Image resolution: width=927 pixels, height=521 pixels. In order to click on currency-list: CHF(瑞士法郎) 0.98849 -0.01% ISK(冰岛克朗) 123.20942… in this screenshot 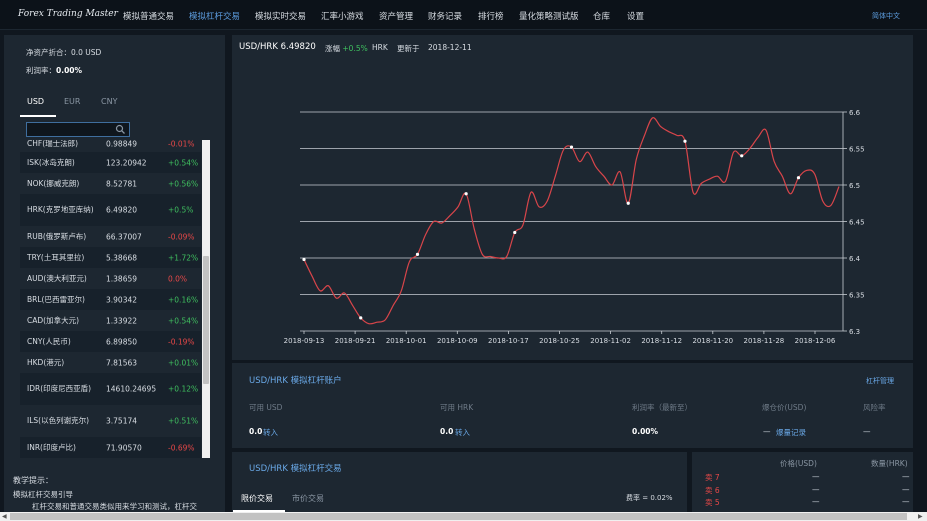, I will do `click(110, 299)`.